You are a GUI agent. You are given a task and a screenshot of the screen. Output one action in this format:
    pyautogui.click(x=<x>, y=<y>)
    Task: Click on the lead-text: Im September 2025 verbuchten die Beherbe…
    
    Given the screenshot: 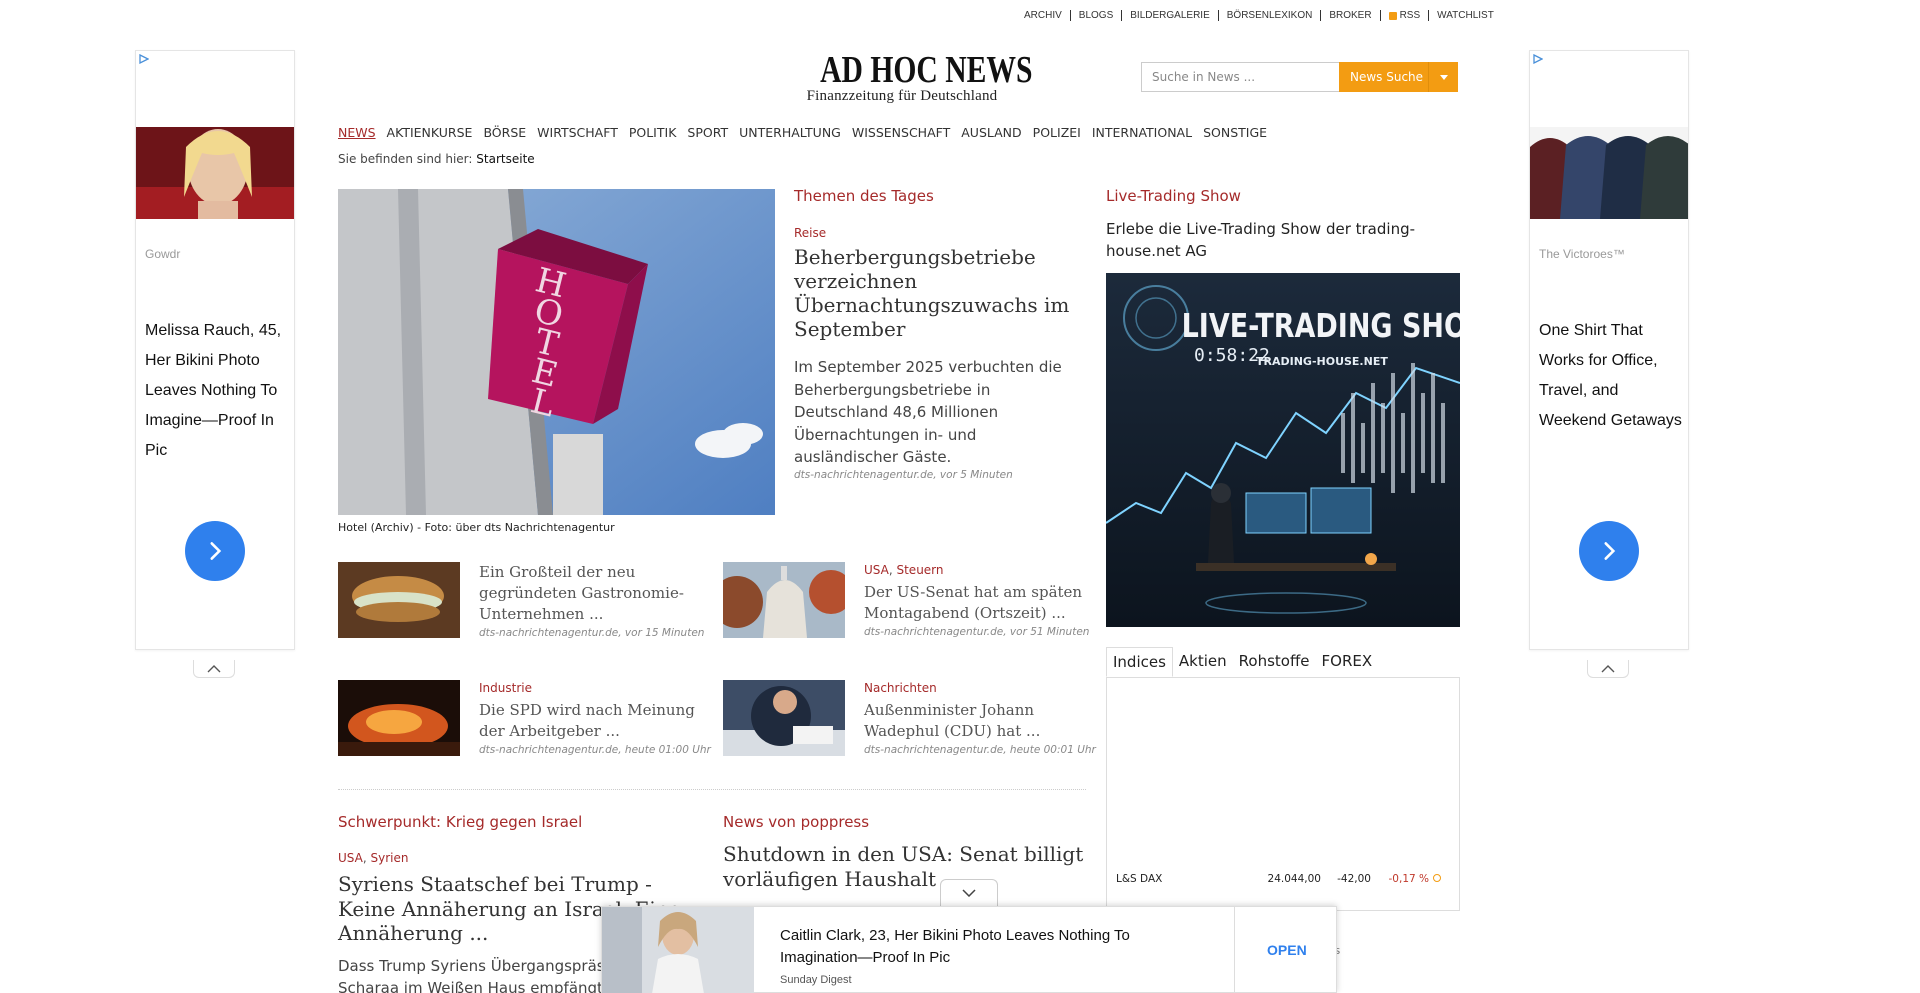 What is the action you would take?
    pyautogui.click(x=928, y=412)
    